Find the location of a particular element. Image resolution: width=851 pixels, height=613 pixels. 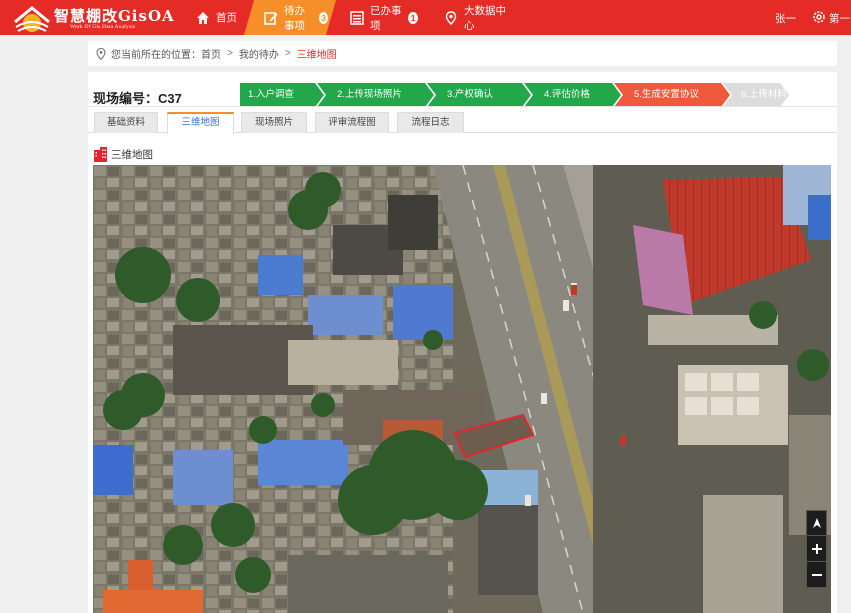

header-right-link: 第一 is located at coordinates (839, 18).